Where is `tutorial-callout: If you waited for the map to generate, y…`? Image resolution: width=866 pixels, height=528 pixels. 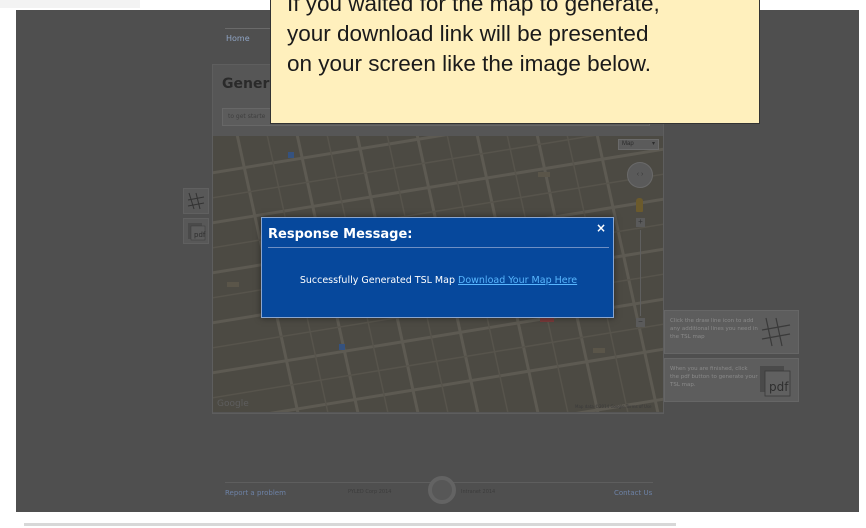
tutorial-callout: If you waited for the map to generate, y… is located at coordinates (515, 62).